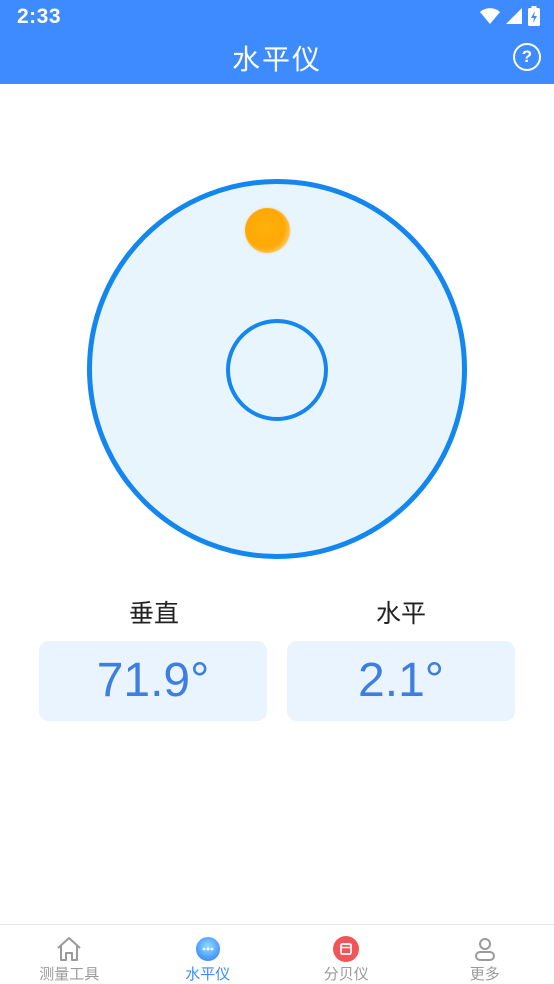 This screenshot has width=554, height=984. I want to click on tab-measure-tools: 测量工具, so click(69, 954).